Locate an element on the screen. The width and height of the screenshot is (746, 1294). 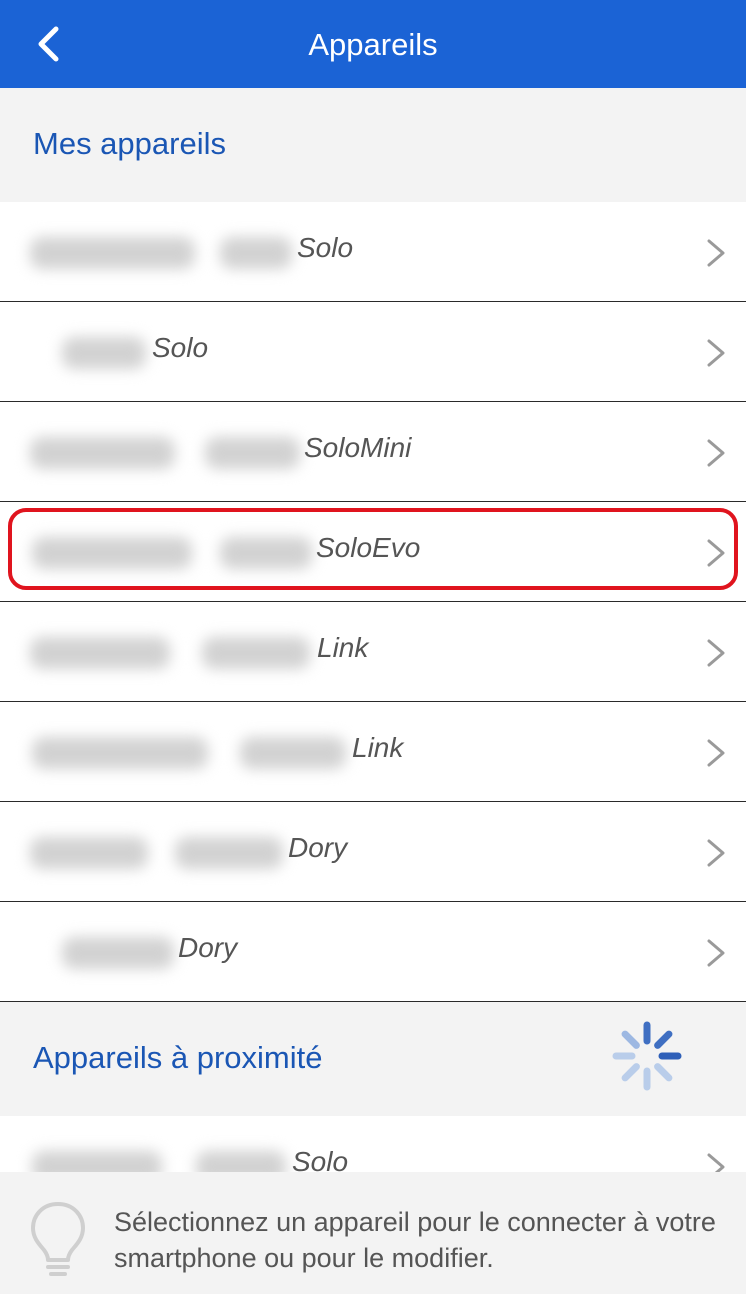
device-row: SoloMini is located at coordinates (373, 452).